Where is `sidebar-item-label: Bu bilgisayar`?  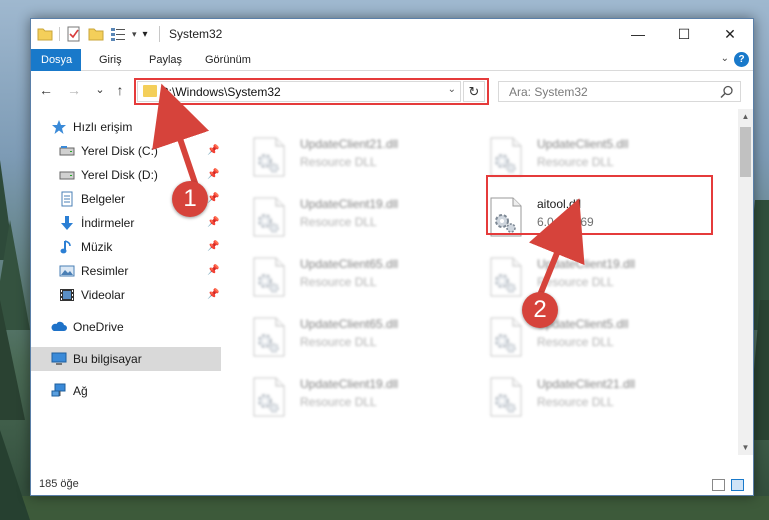 sidebar-item-label: Bu bilgisayar is located at coordinates (107, 359).